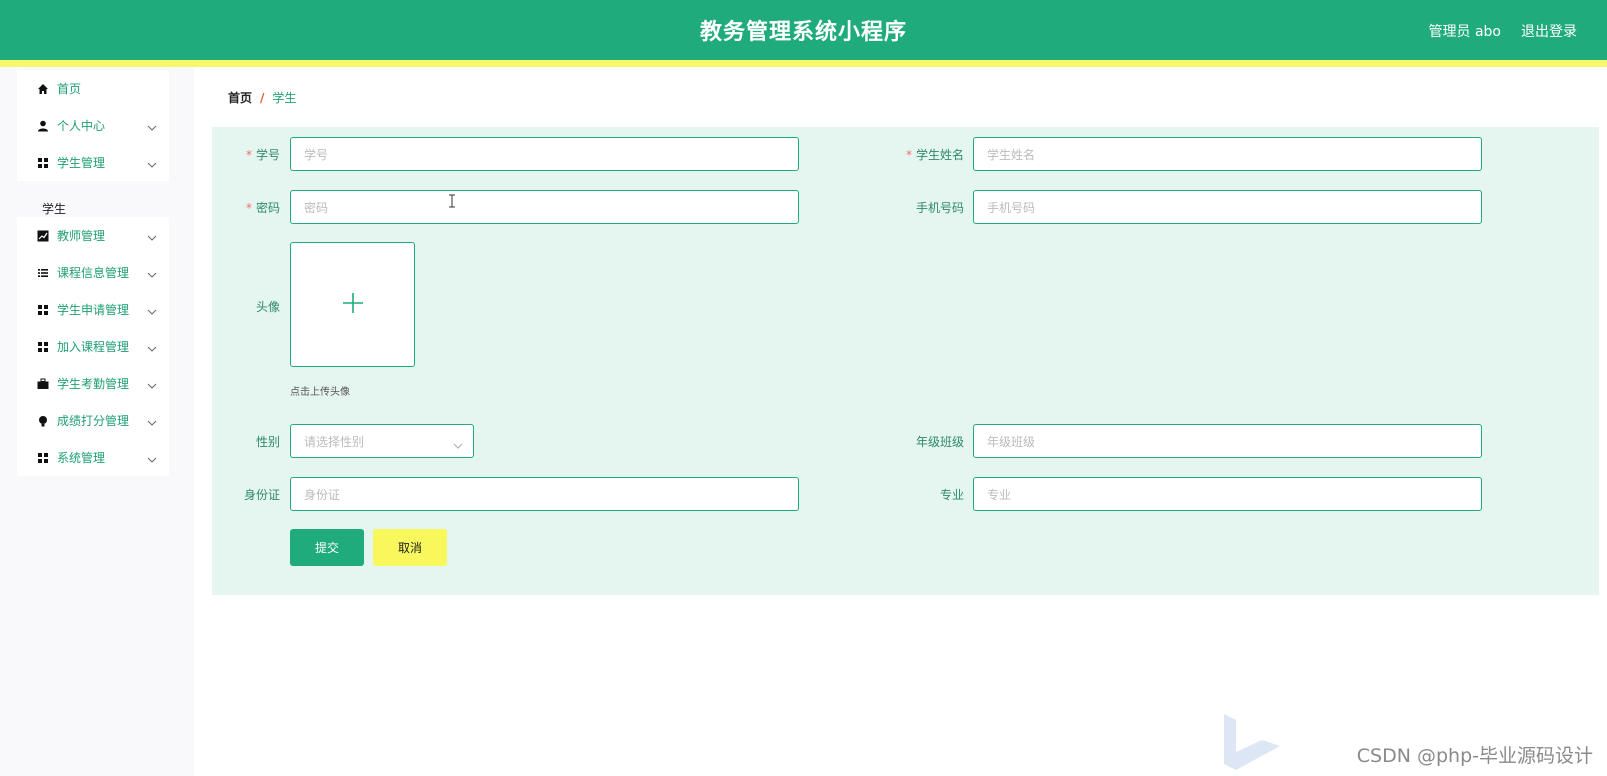  I want to click on sidebar-item-label: 首页, so click(69, 89).